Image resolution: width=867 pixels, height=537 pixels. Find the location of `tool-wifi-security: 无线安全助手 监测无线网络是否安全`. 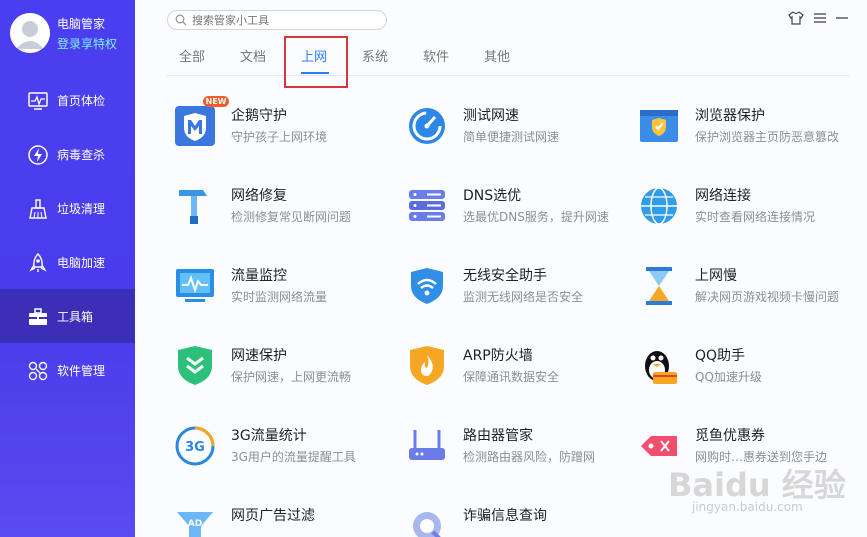

tool-wifi-security: 无线安全助手 监测无线网络是否安全 is located at coordinates (515, 292).